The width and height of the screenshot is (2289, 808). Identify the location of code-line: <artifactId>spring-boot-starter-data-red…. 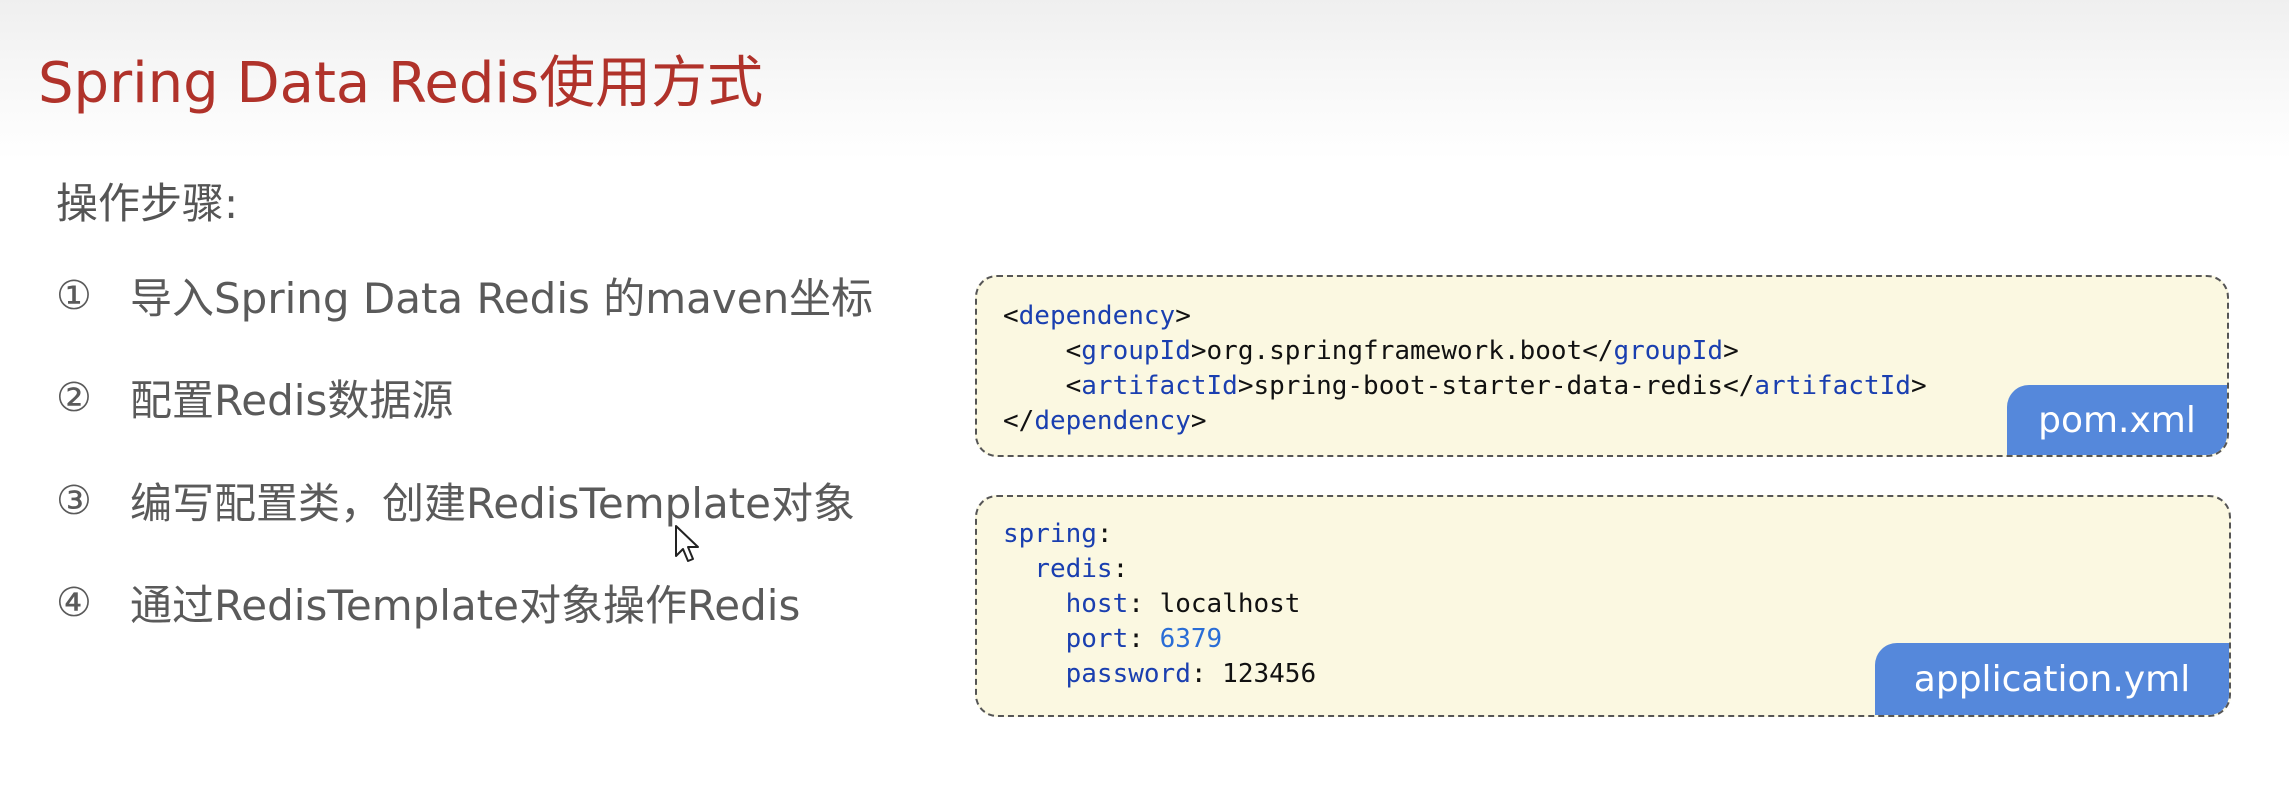
(1465, 386).